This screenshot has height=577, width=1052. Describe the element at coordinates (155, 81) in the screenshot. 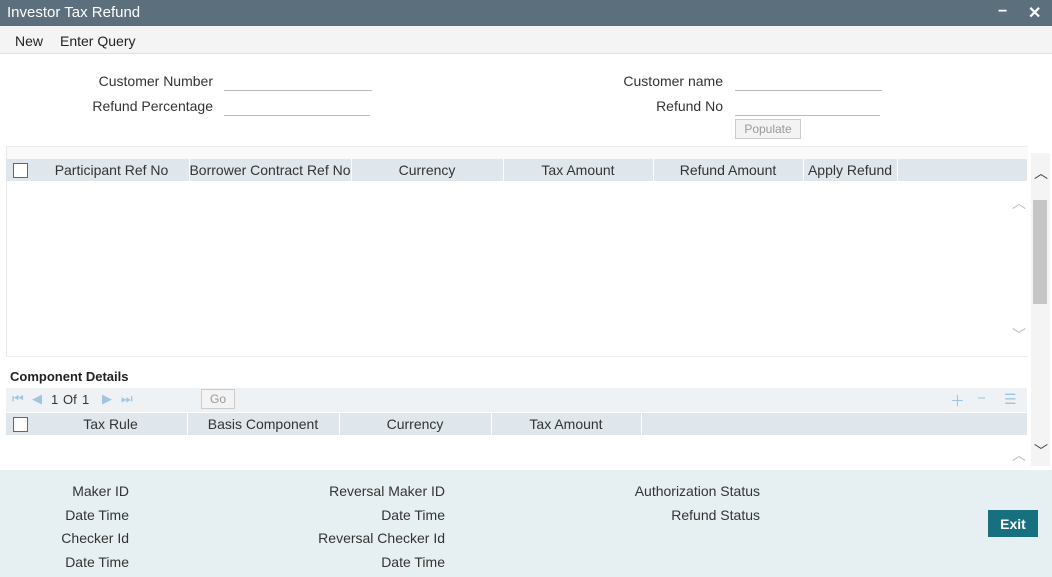

I see `customer-number-label: Customer Number` at that location.